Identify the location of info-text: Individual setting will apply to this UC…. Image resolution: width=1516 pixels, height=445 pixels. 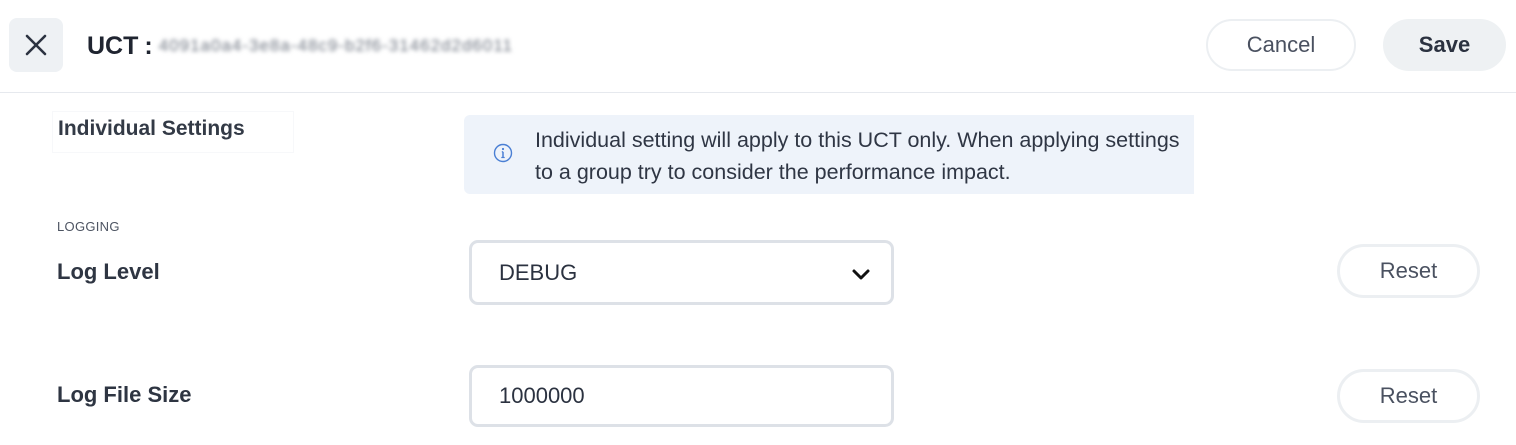
(857, 156).